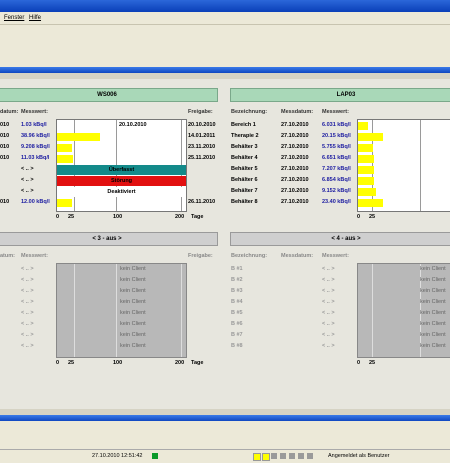 This screenshot has height=463, width=450. I want to click on panel-title: < 4 - aus >, so click(346, 239).